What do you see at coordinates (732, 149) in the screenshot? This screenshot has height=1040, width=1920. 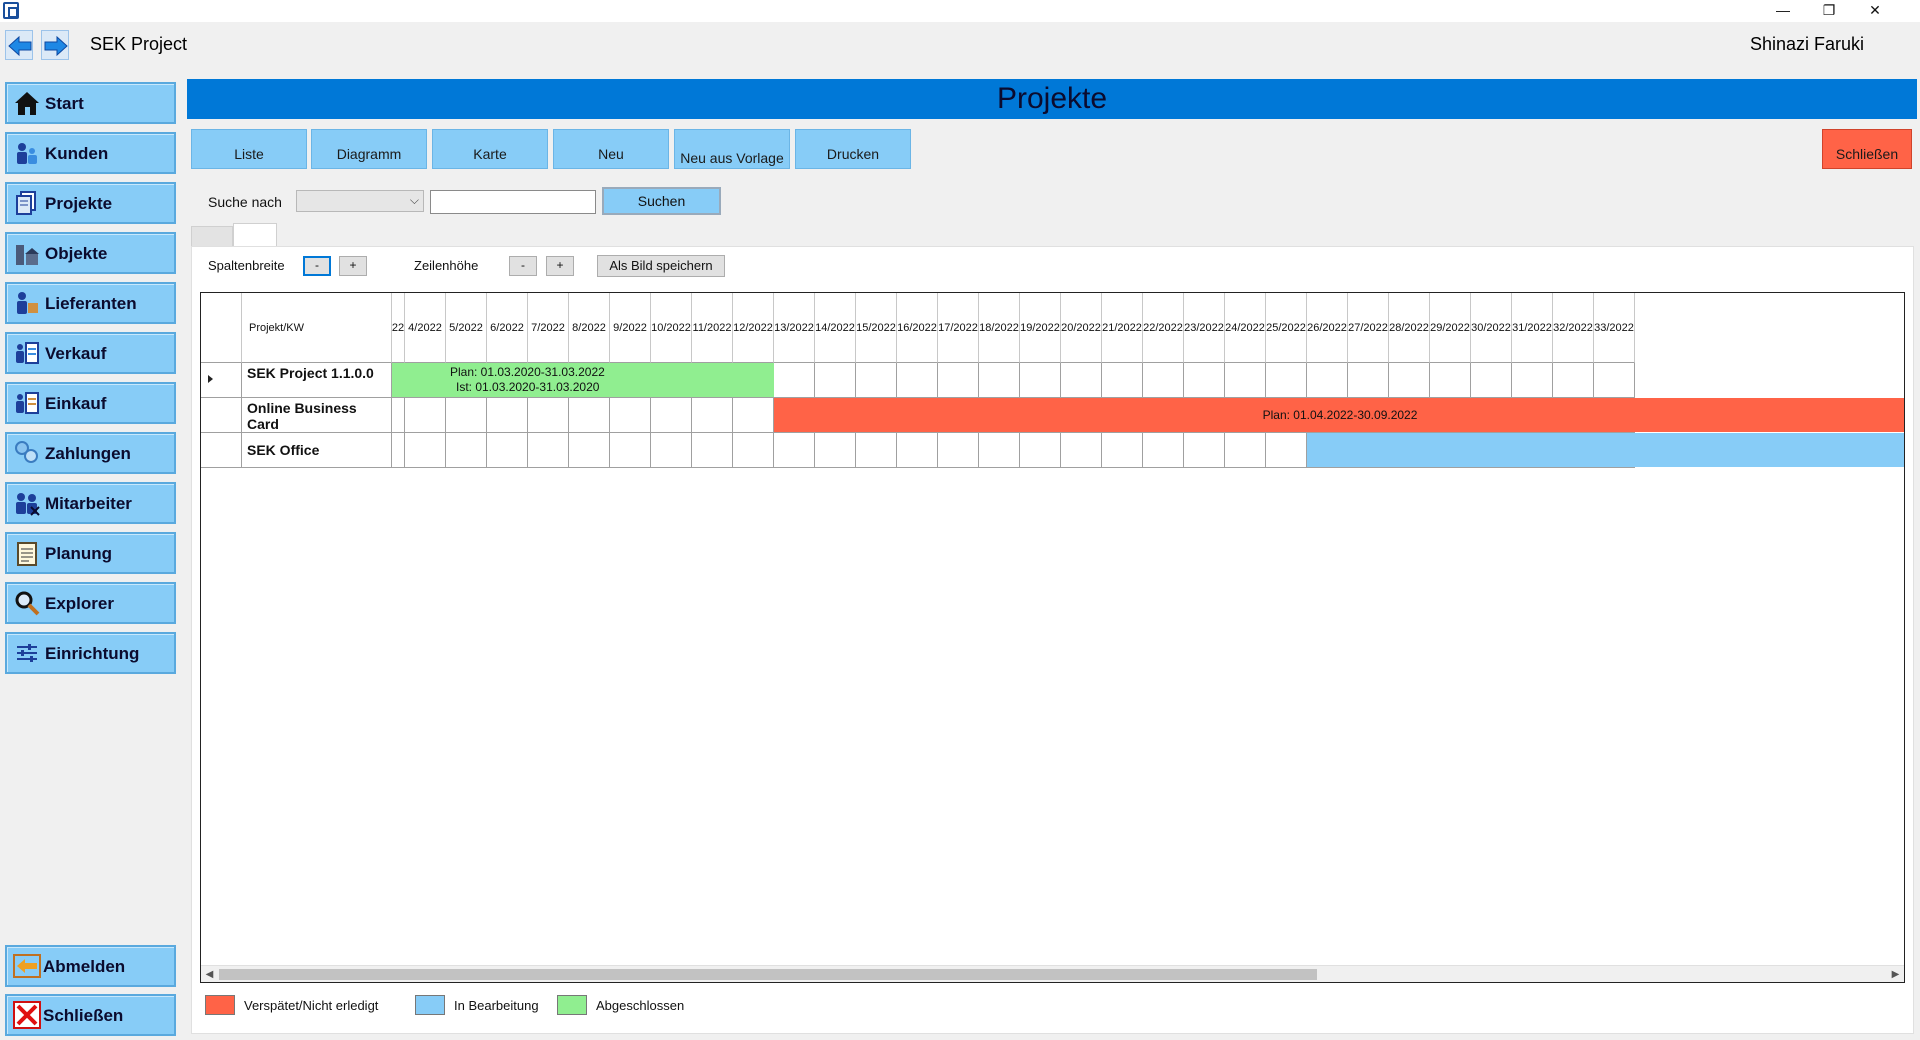 I see `new-from-template-button: Neu aus Vorlage` at bounding box center [732, 149].